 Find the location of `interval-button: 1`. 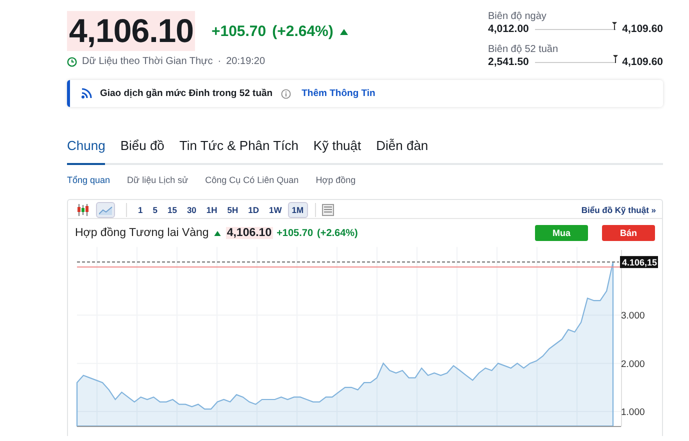

interval-button: 1 is located at coordinates (140, 209).